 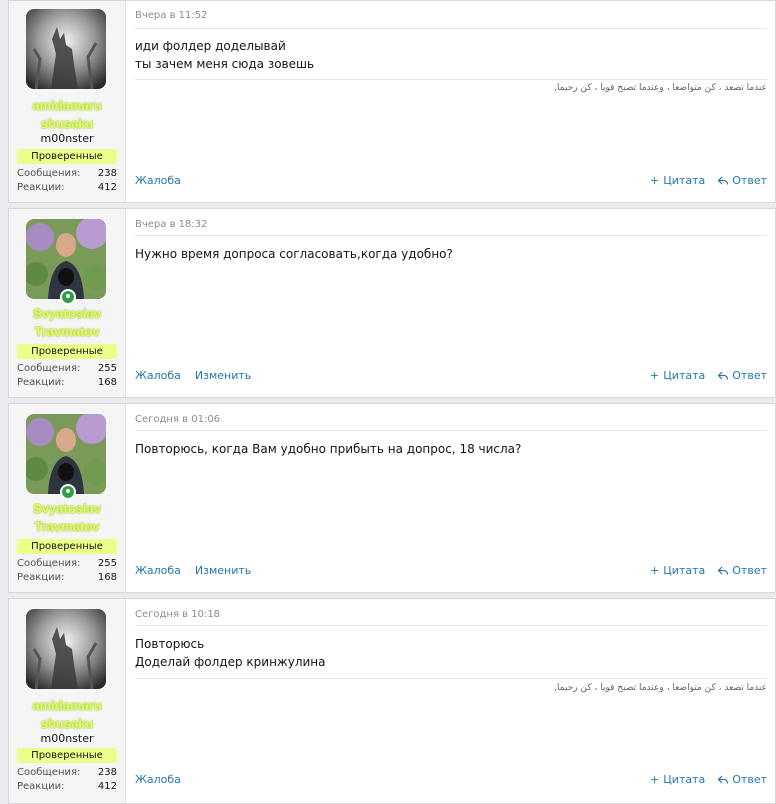 I want to click on message-line: Повторюсь, so click(x=170, y=644).